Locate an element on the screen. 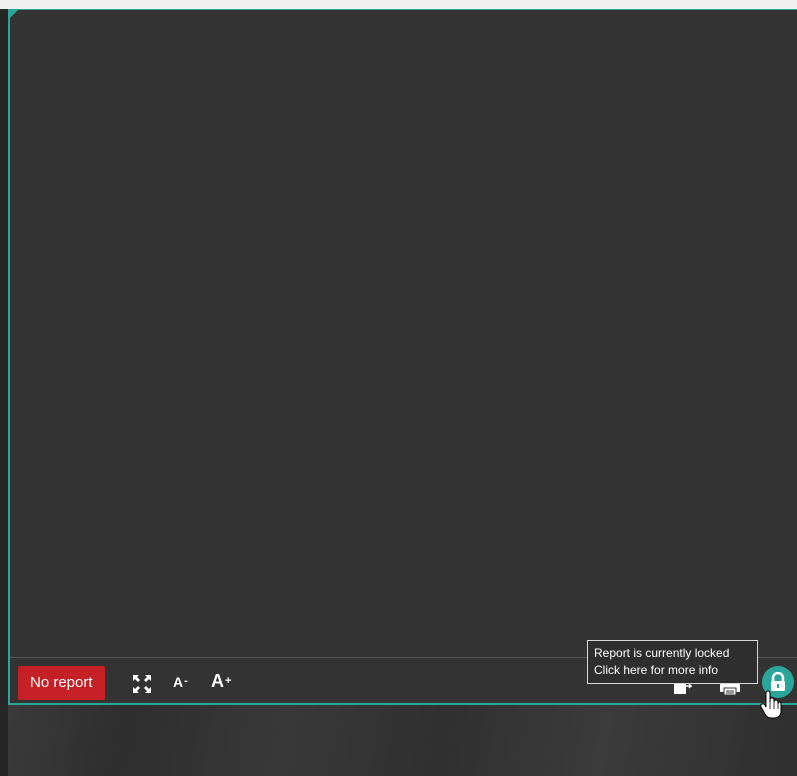 The image size is (797, 776). tooltip-line-1: Report is currently locked is located at coordinates (662, 653).